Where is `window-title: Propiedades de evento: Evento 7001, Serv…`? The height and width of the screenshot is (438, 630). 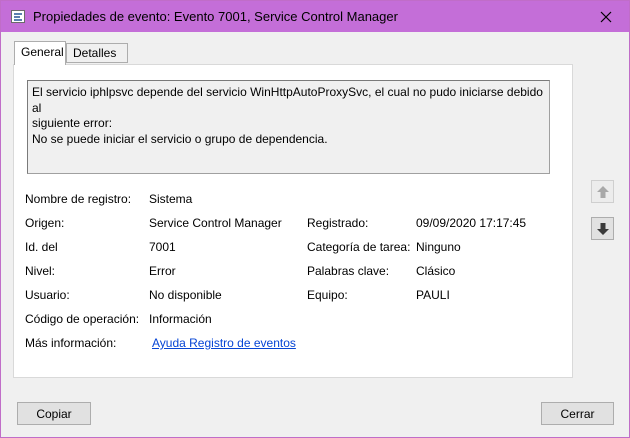 window-title: Propiedades de evento: Evento 7001, Serv… is located at coordinates (215, 16).